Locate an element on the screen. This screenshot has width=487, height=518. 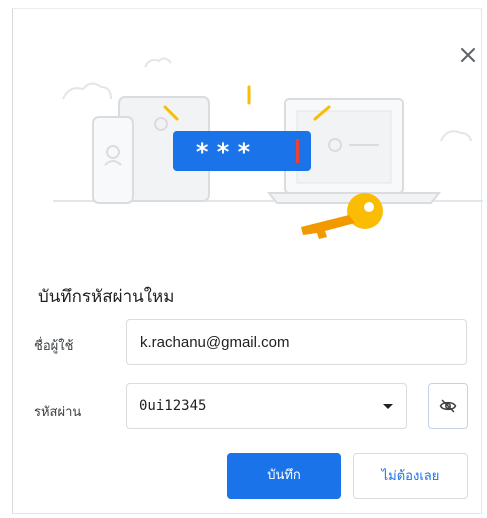
eye-off-icon is located at coordinates (448, 406).